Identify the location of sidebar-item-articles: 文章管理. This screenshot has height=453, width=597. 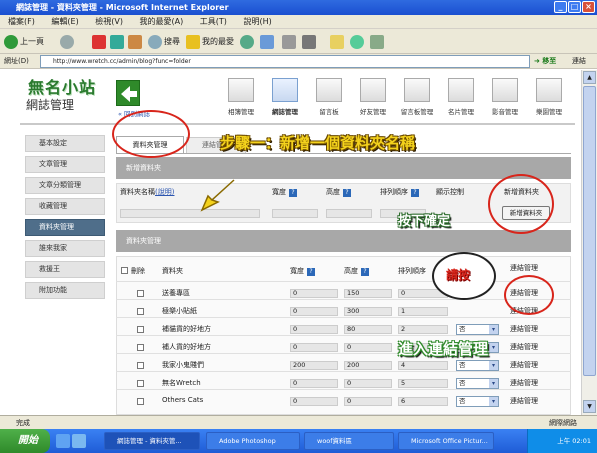
(65, 164).